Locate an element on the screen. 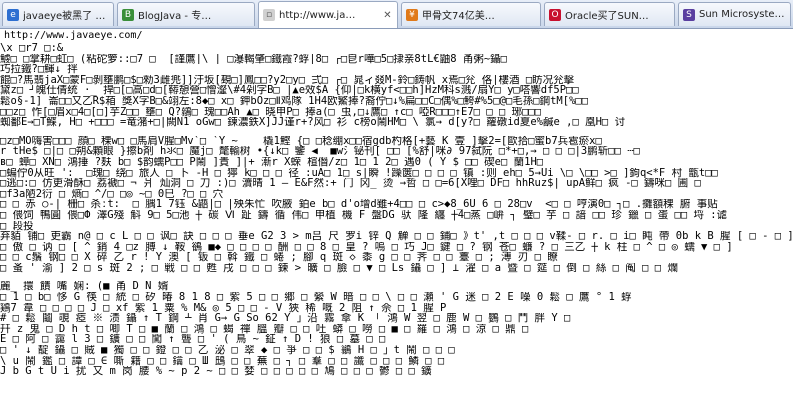 Image resolution: width=793 pixels, height=417 pixels. oracle-icon: O is located at coordinates (555, 14).